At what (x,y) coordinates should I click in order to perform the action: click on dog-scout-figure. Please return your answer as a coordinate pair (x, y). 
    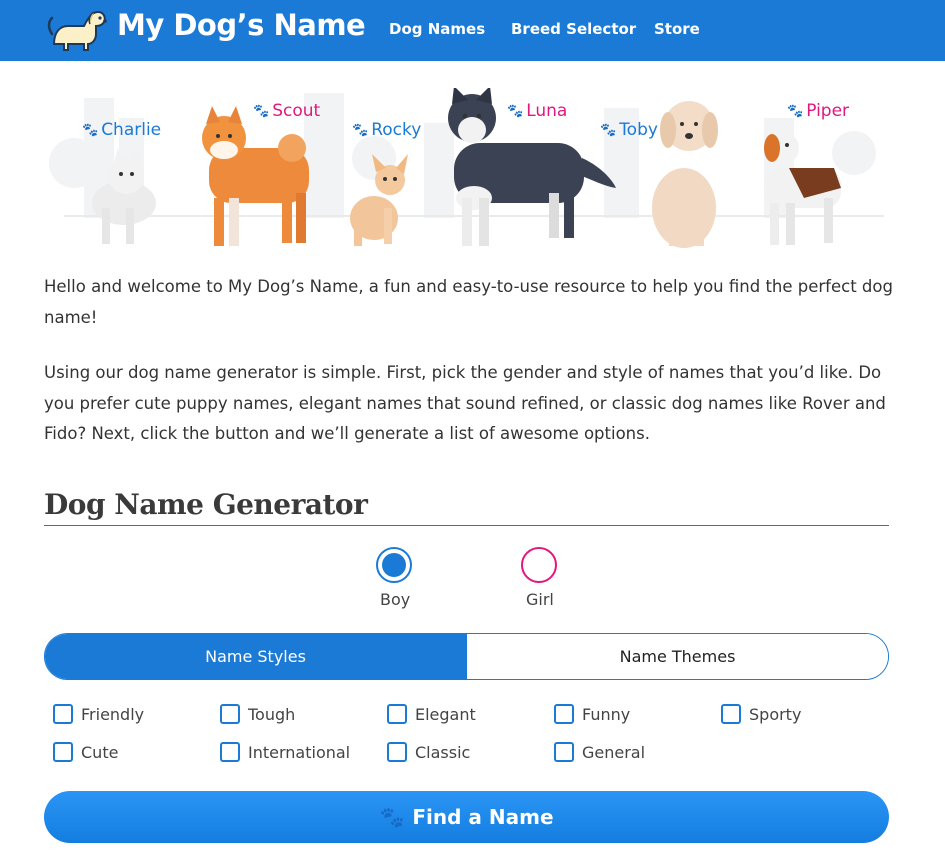
    Looking at the image, I should click on (255, 176).